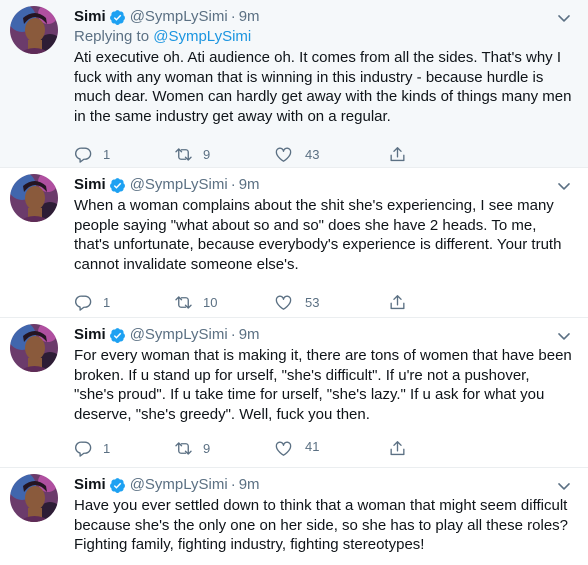 The image size is (588, 565). What do you see at coordinates (114, 36) in the screenshot?
I see `replying-to-label: Replying to` at bounding box center [114, 36].